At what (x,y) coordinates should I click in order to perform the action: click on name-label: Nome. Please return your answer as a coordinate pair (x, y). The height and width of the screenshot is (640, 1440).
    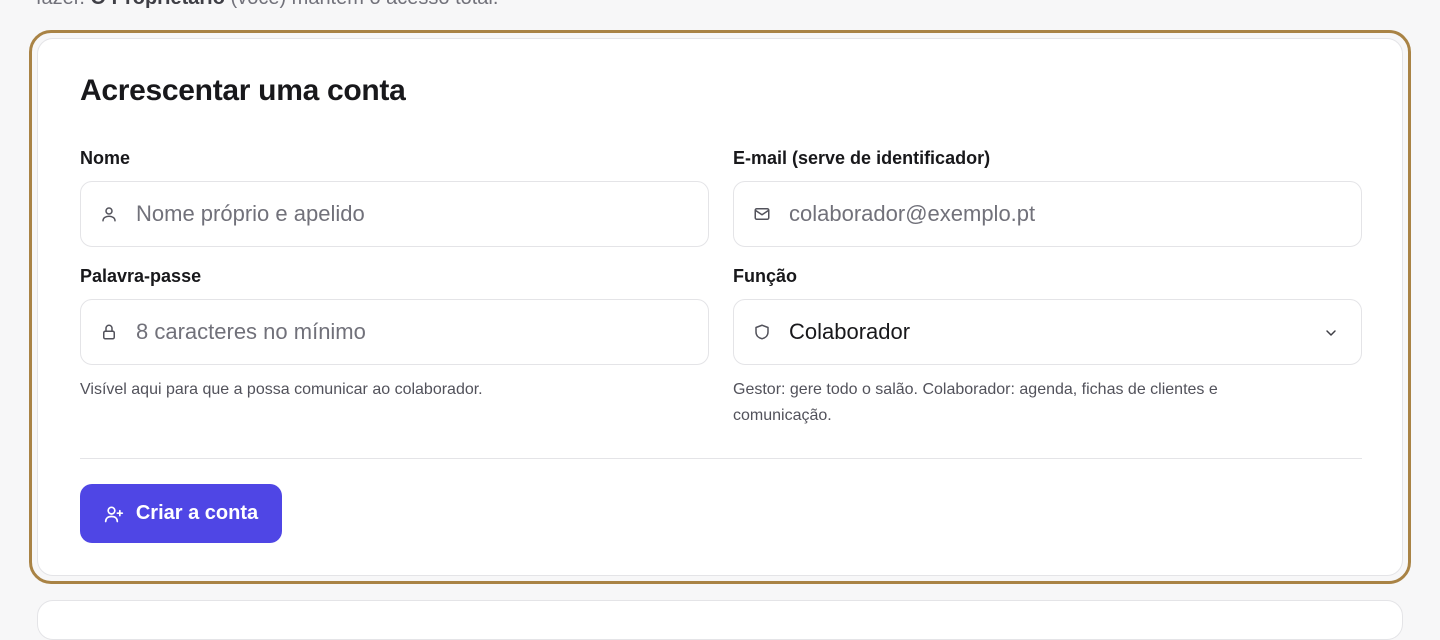
    Looking at the image, I should click on (105, 158).